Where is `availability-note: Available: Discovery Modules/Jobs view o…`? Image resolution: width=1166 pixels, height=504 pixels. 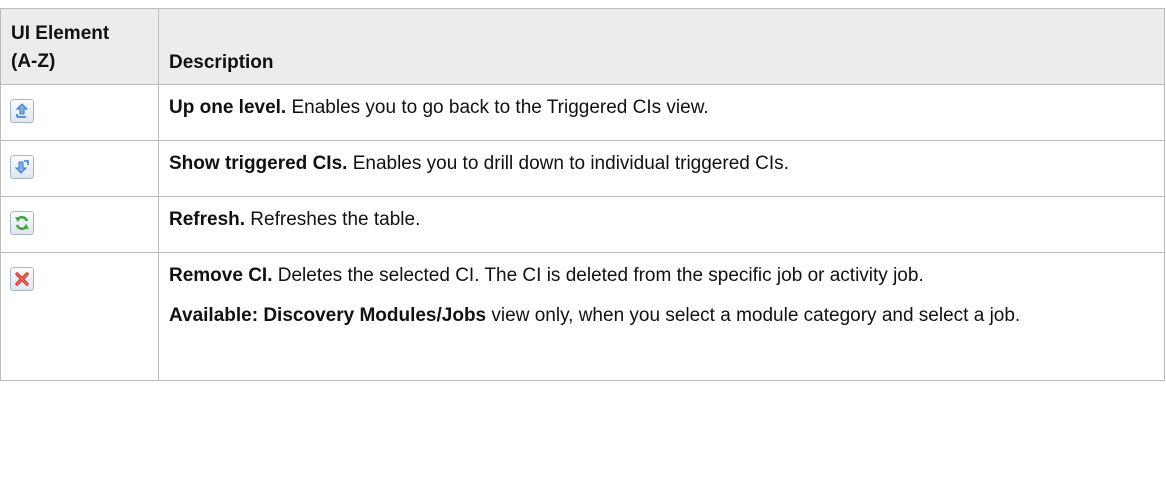 availability-note: Available: Discovery Modules/Jobs view o… is located at coordinates (661, 316).